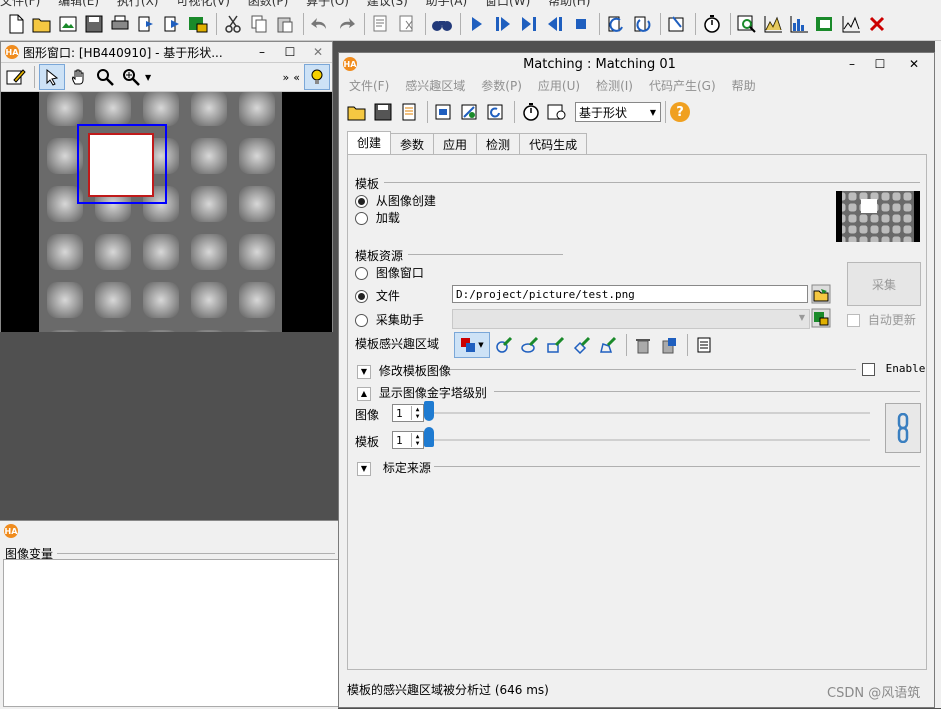  Describe the element at coordinates (682, 85) in the screenshot. I see `dialog-menu-codegen: 代码产生(G)` at that location.